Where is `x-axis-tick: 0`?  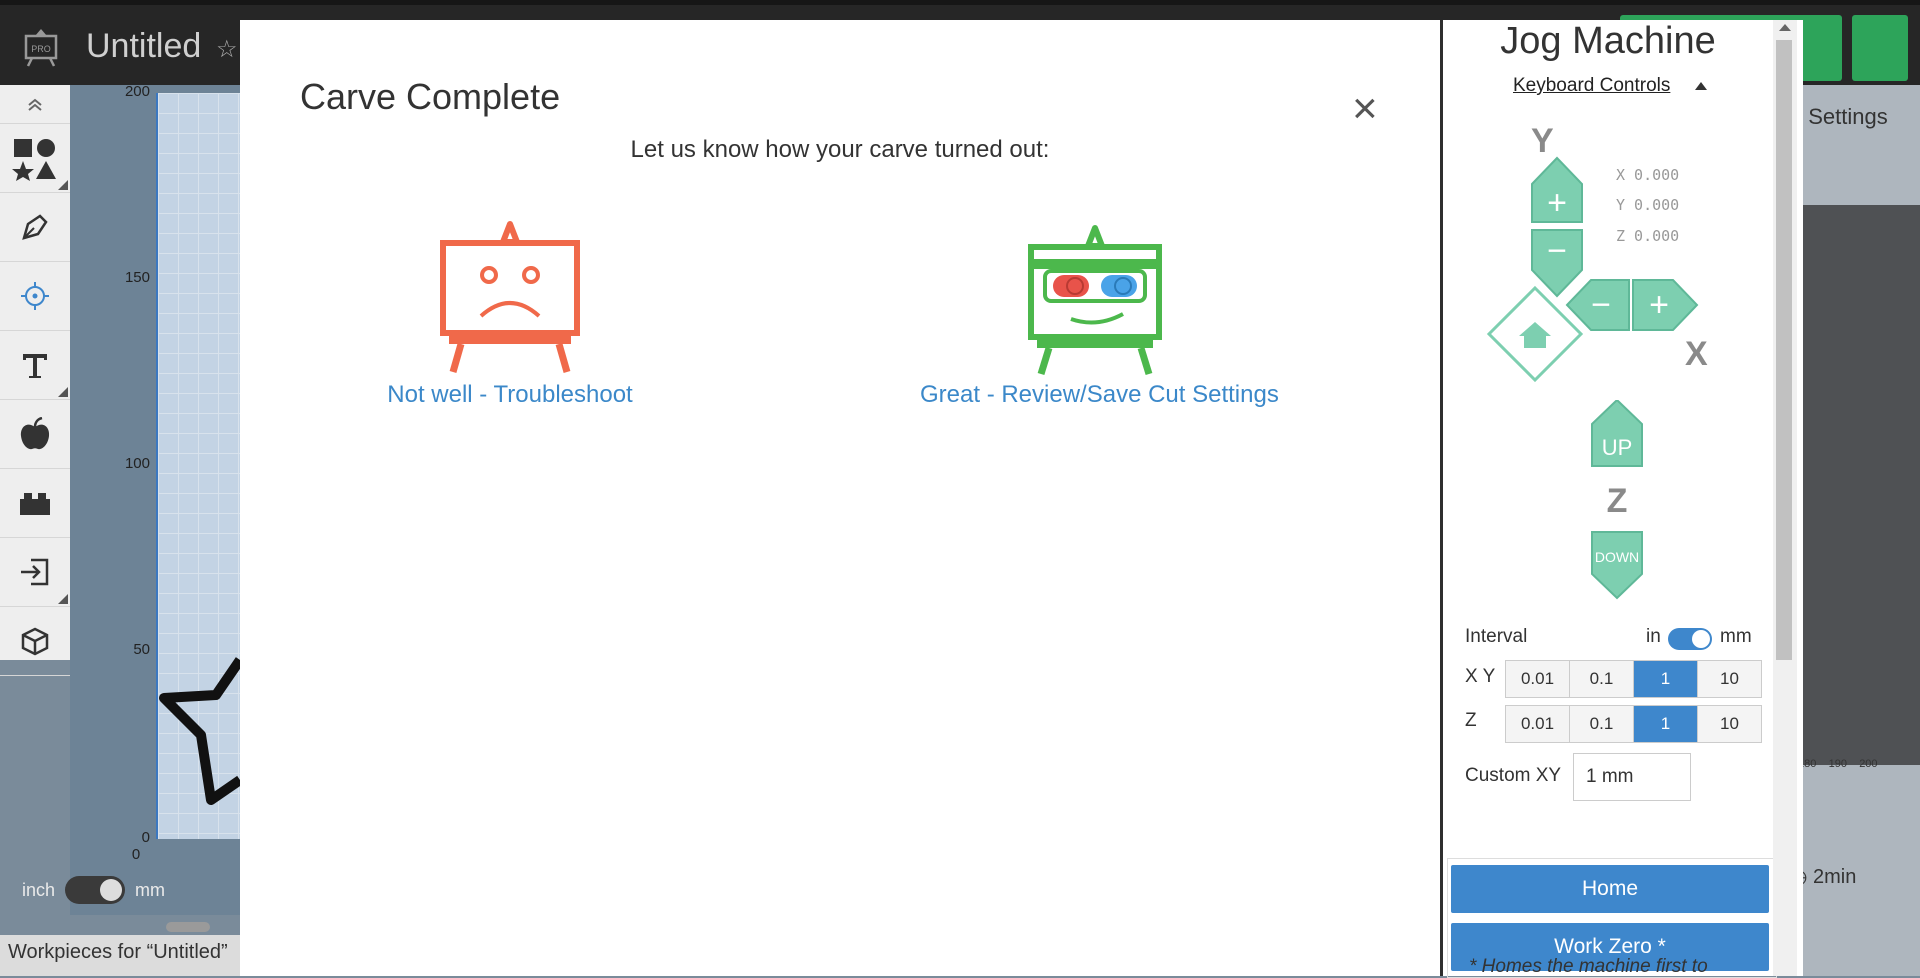
x-axis-tick: 0 is located at coordinates (136, 854).